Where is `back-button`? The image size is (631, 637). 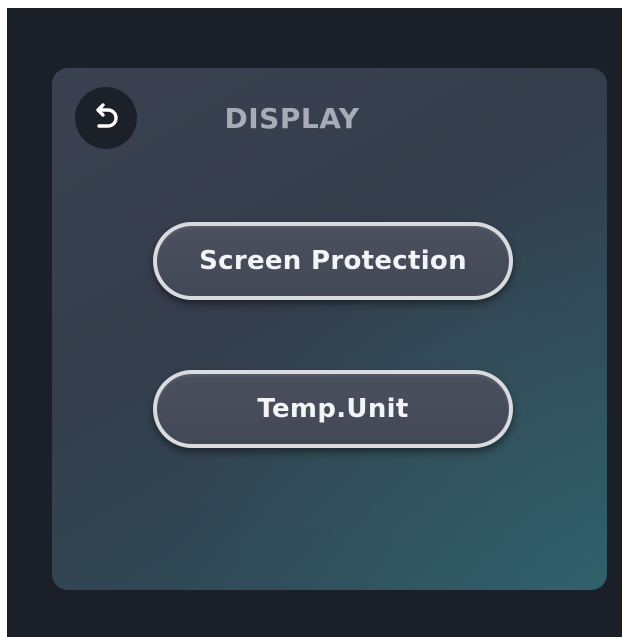 back-button is located at coordinates (106, 118).